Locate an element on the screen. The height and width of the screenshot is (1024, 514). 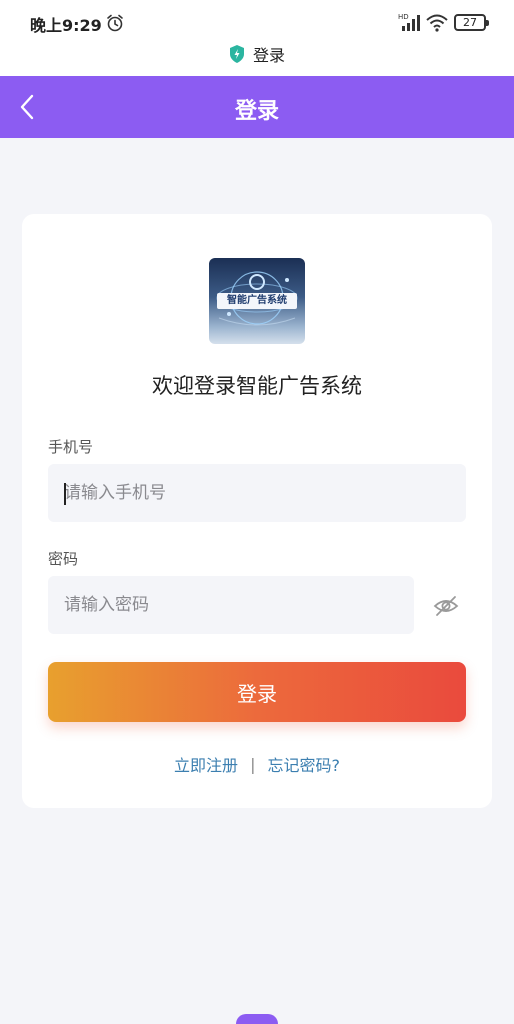
signal-icon: HD is located at coordinates (409, 22).